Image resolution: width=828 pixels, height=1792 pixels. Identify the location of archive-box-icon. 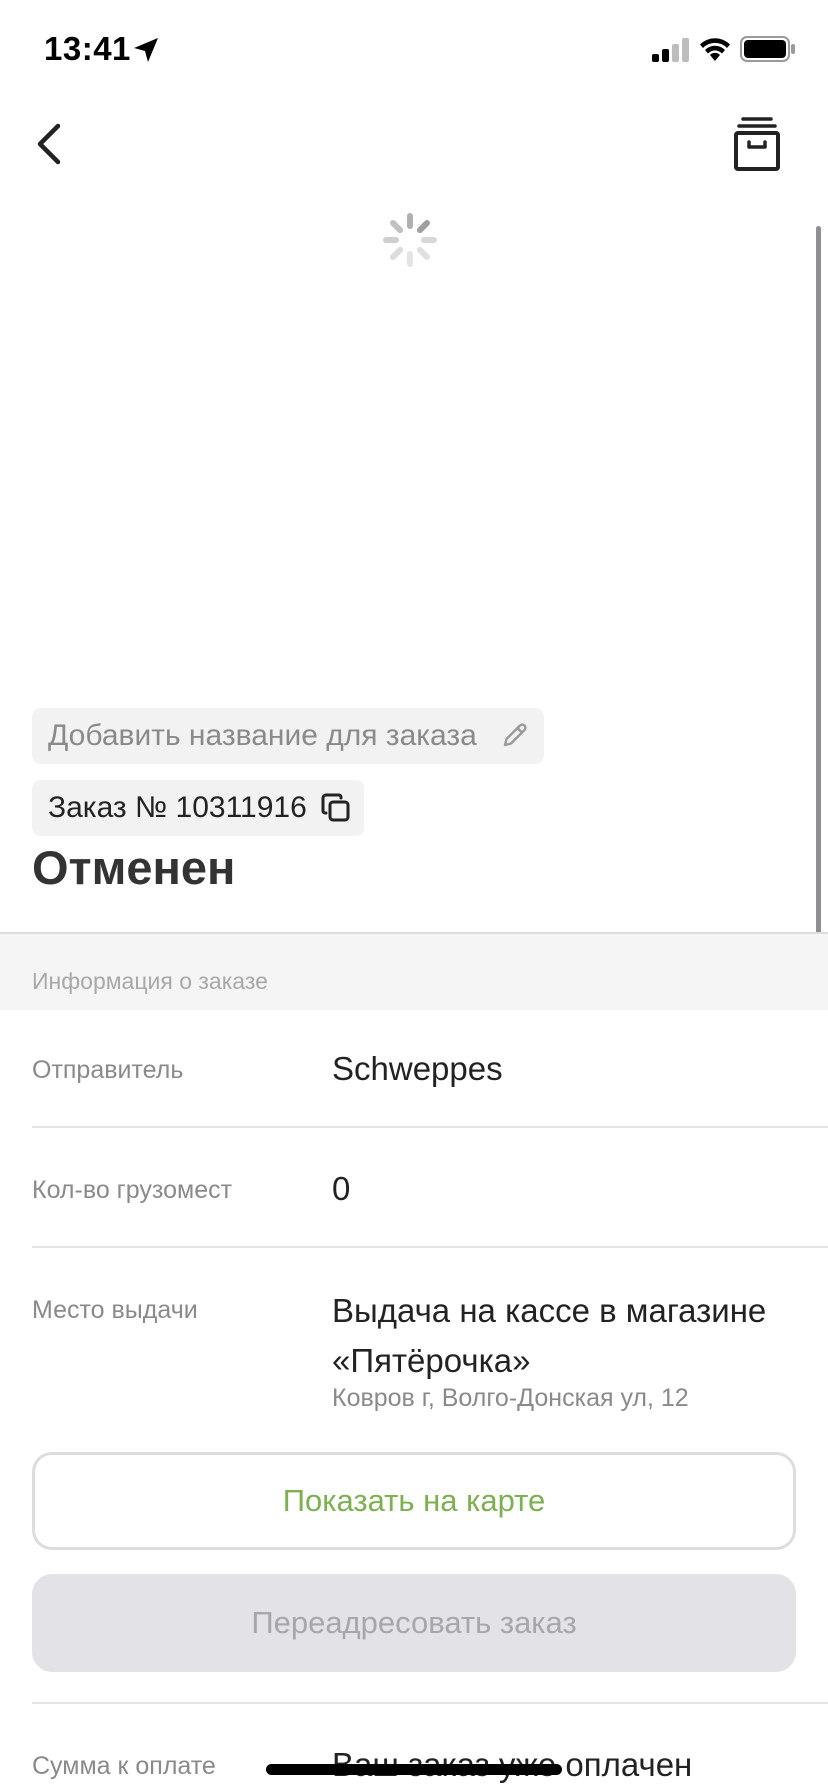
(757, 144).